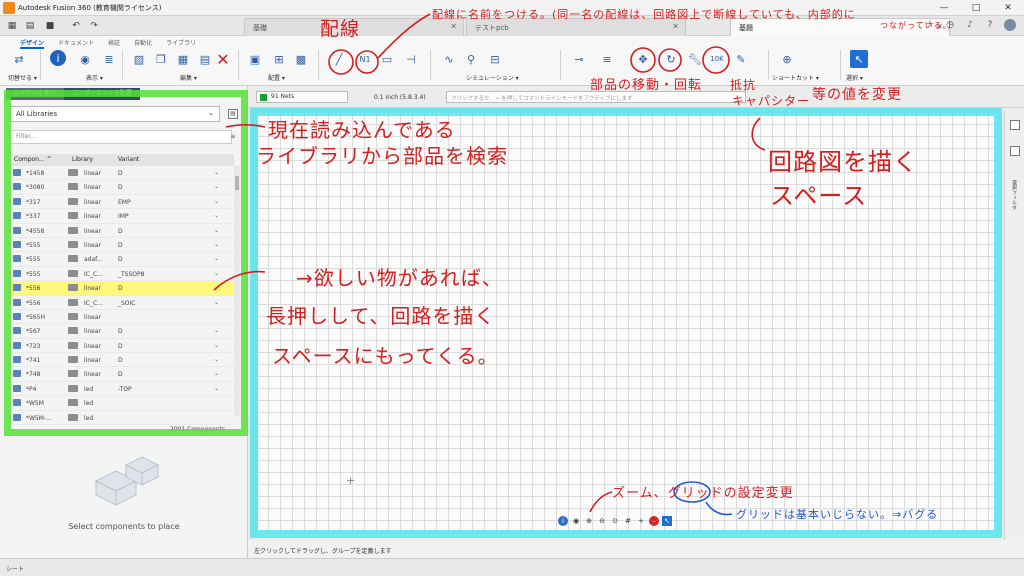 Image resolution: width=1024 pixels, height=576 pixels. I want to click on file-icon: ▤, so click(30, 26).